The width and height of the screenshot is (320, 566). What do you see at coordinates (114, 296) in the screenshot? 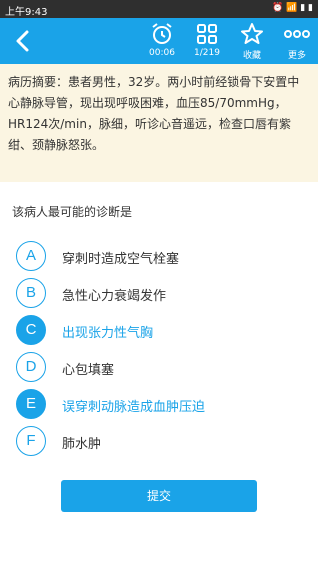
I see `option-text: 急性心力衰竭发作` at bounding box center [114, 296].